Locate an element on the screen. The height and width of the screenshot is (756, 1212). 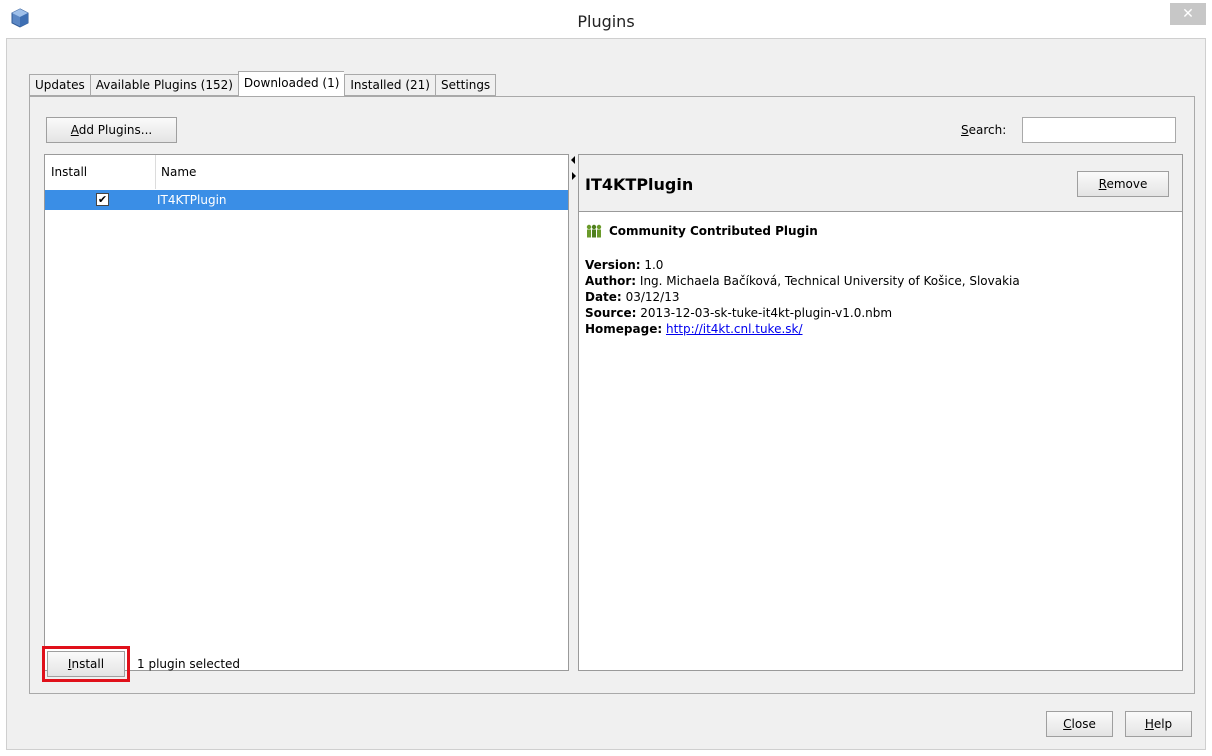
date-line: Date: 03/12/13 is located at coordinates (632, 297).